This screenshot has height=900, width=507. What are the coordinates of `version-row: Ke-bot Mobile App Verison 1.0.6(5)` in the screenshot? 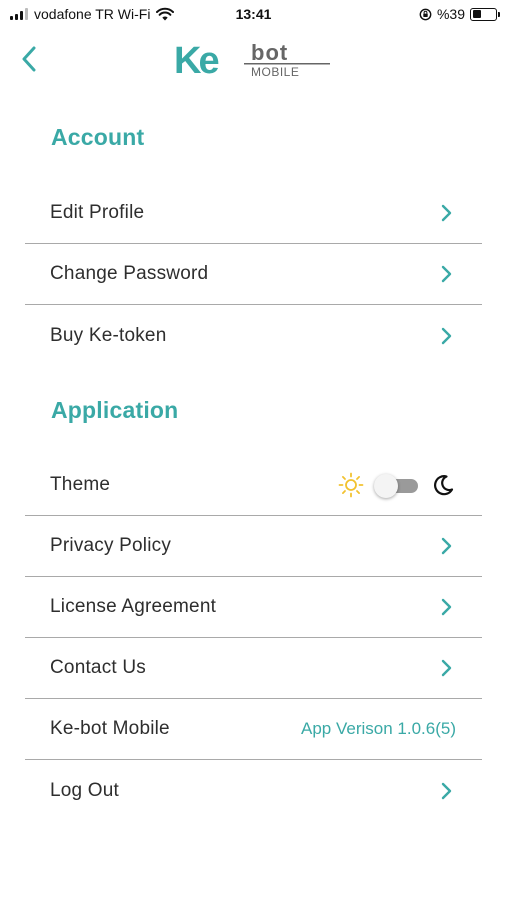 It's located at (253, 729).